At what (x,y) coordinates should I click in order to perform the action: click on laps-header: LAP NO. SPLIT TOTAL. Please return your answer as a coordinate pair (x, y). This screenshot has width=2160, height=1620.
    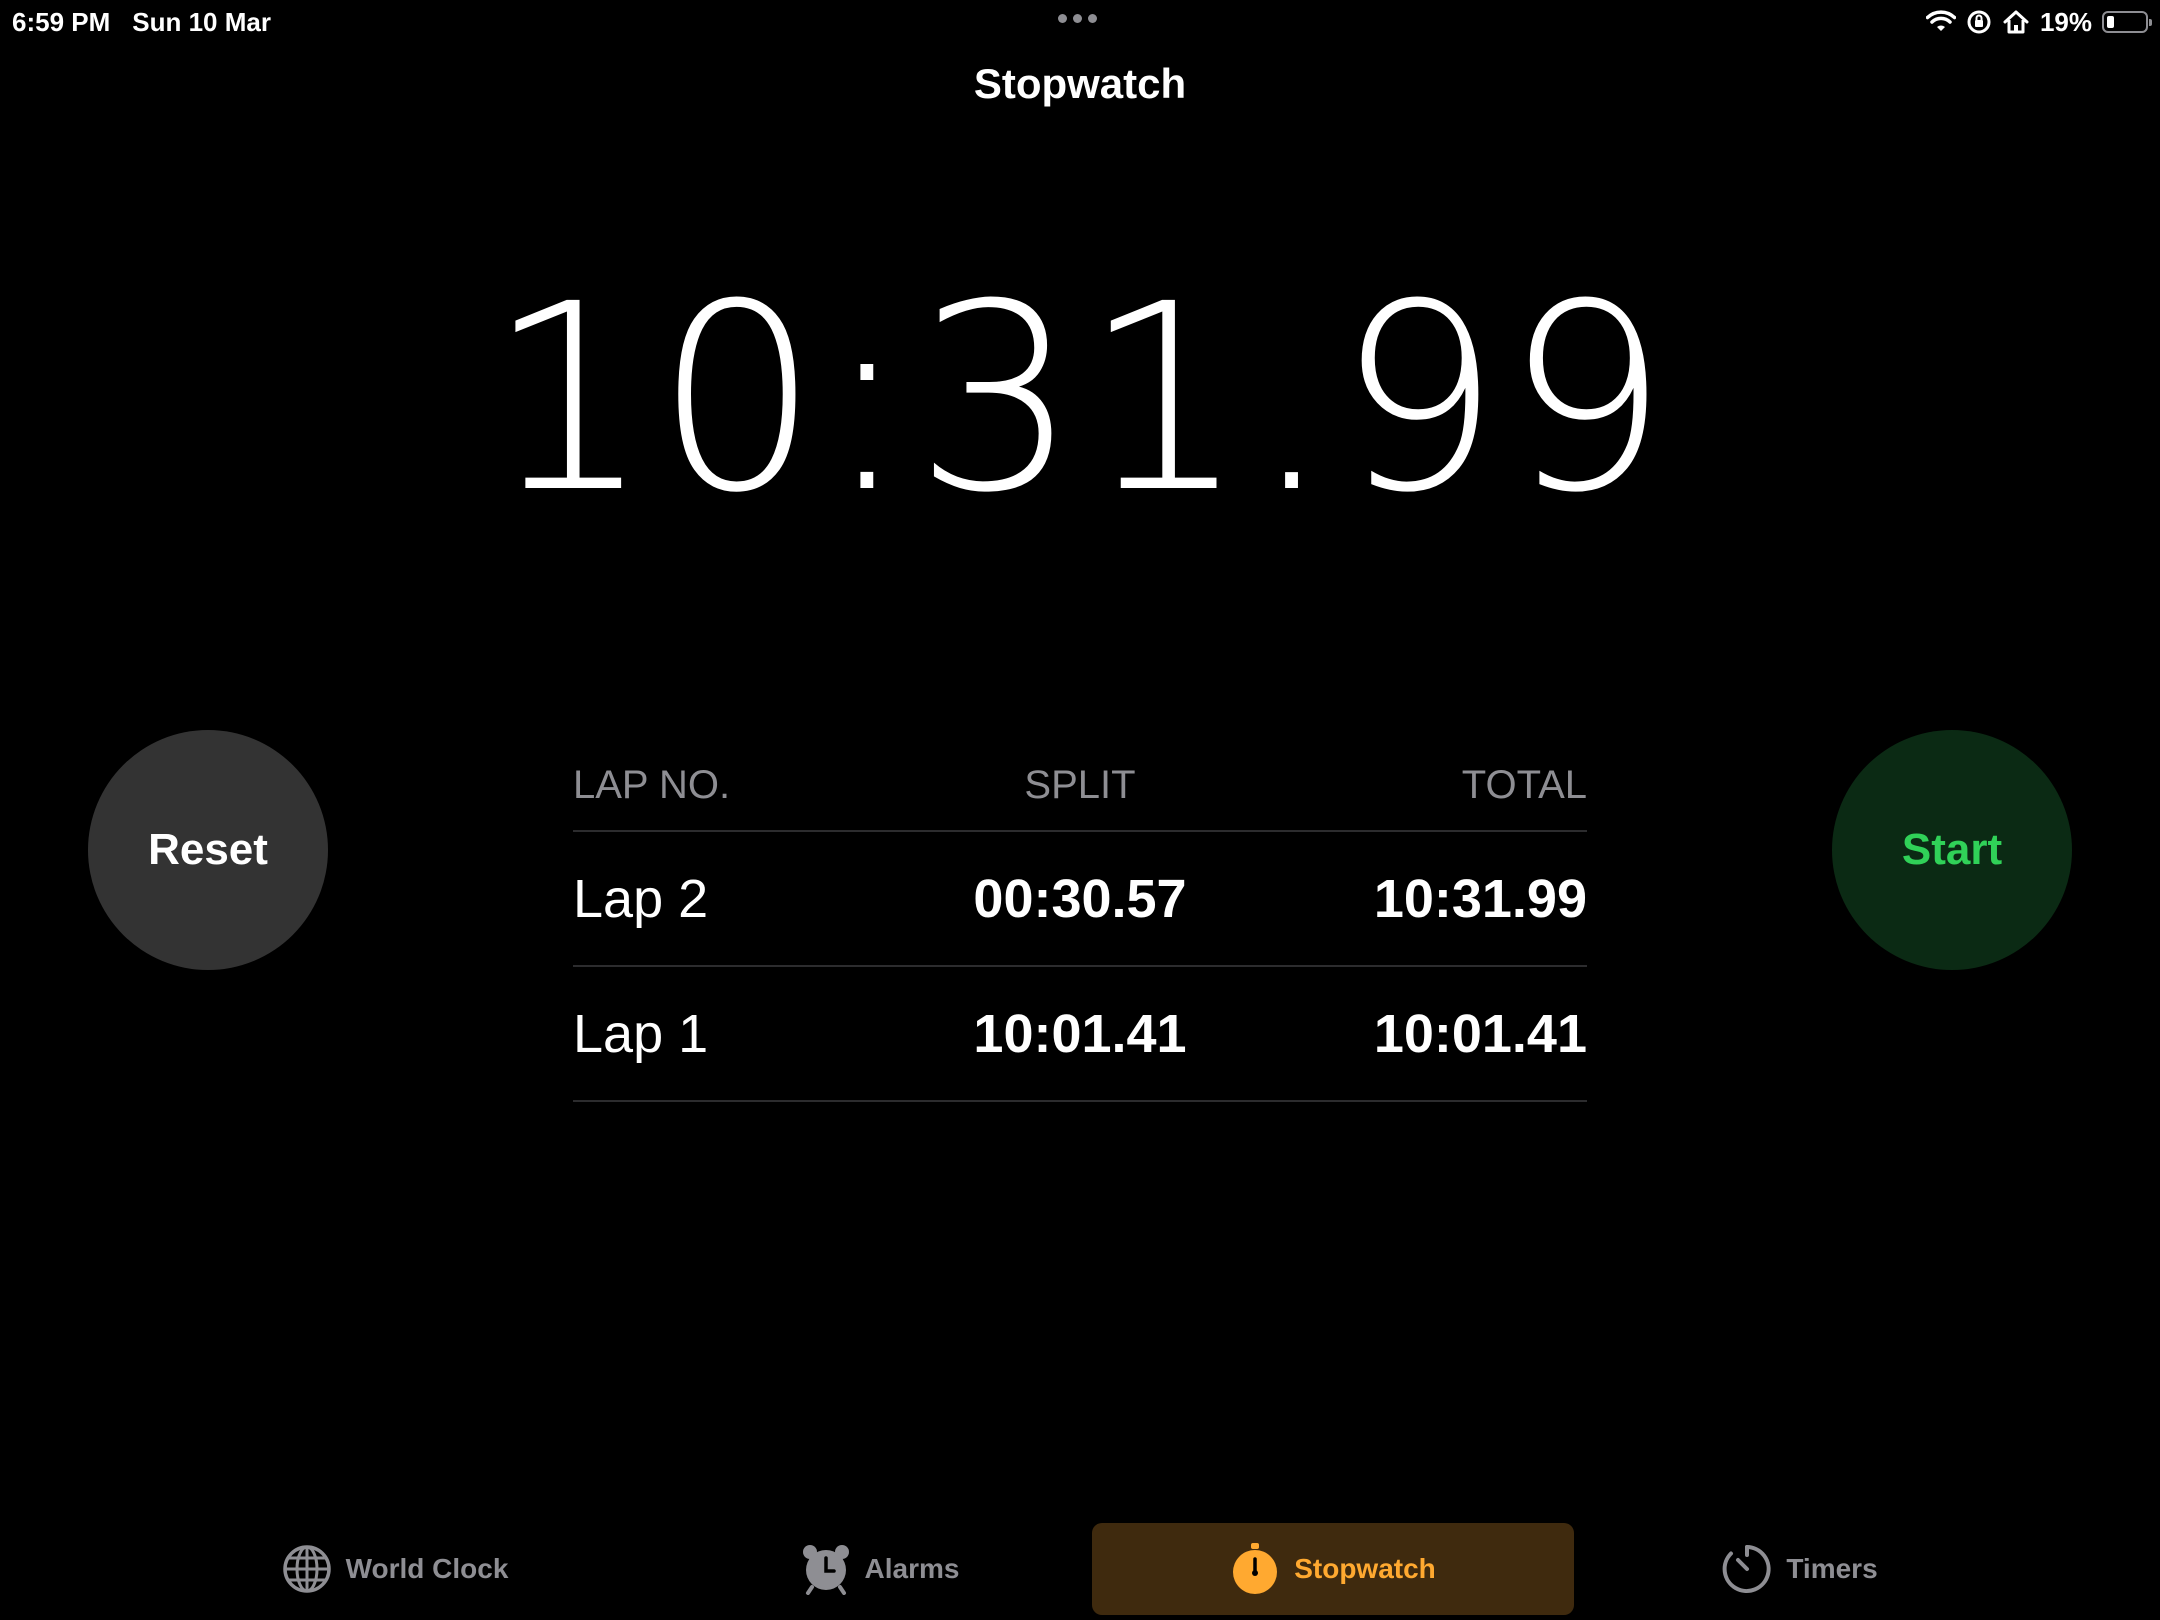
    Looking at the image, I should click on (1080, 786).